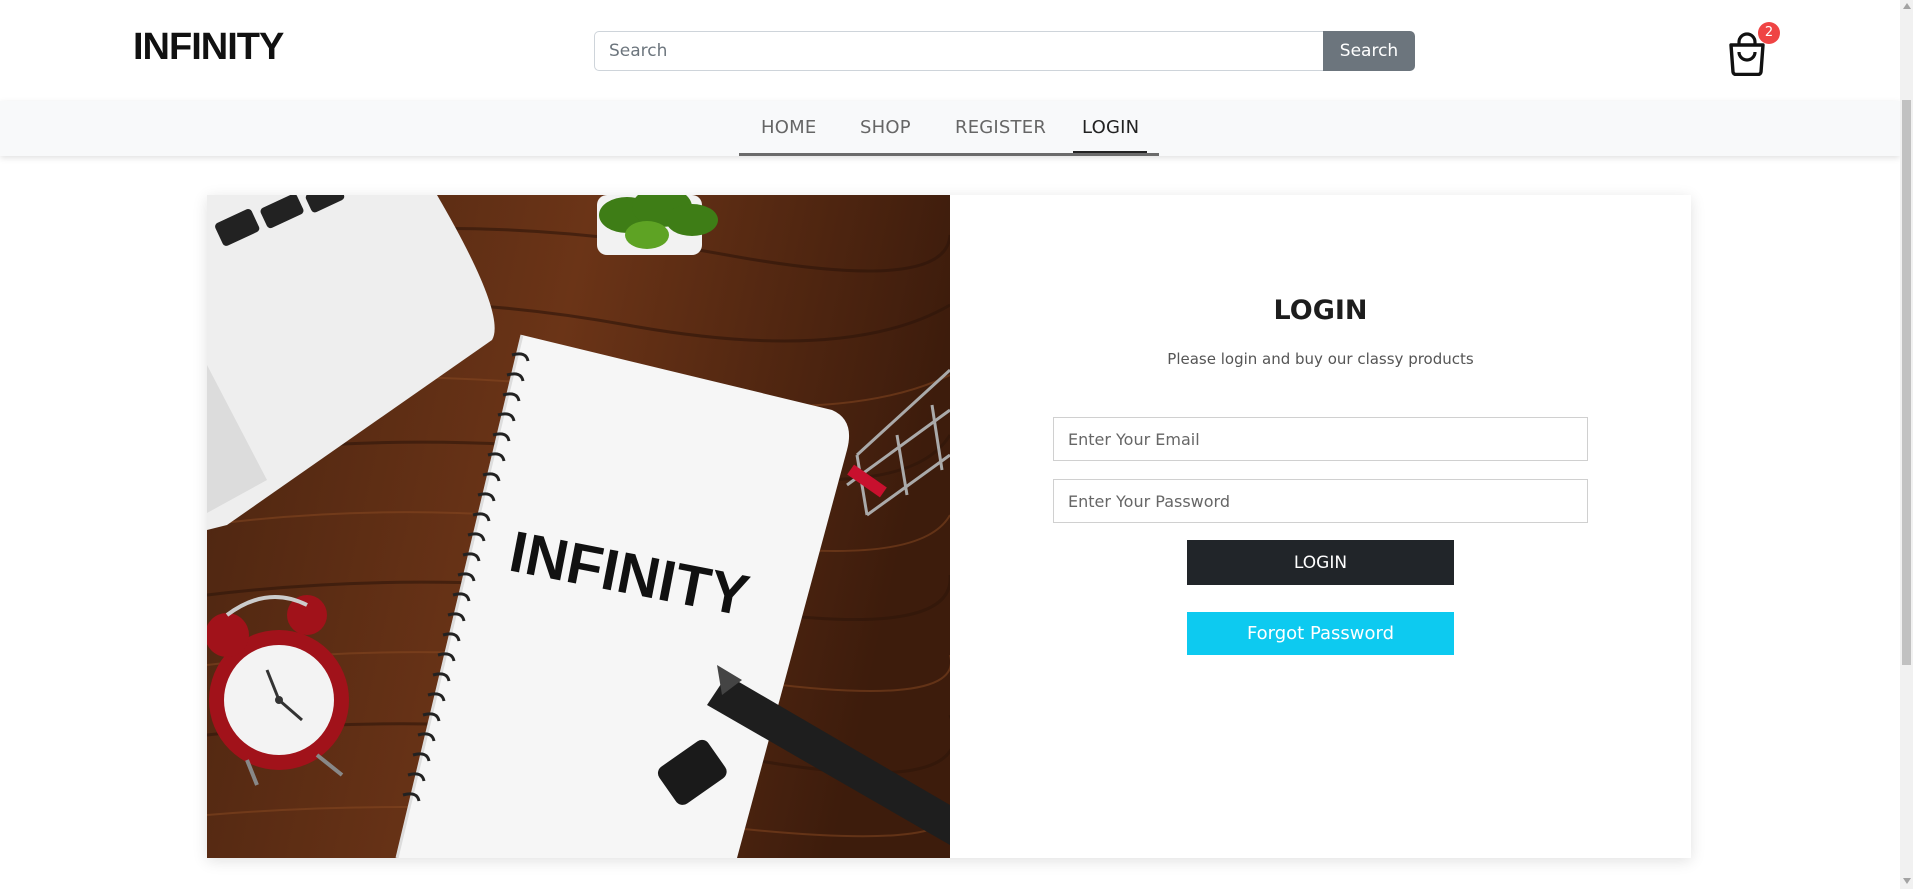 The height and width of the screenshot is (889, 1913). I want to click on cart-button: 2, so click(1753, 50).